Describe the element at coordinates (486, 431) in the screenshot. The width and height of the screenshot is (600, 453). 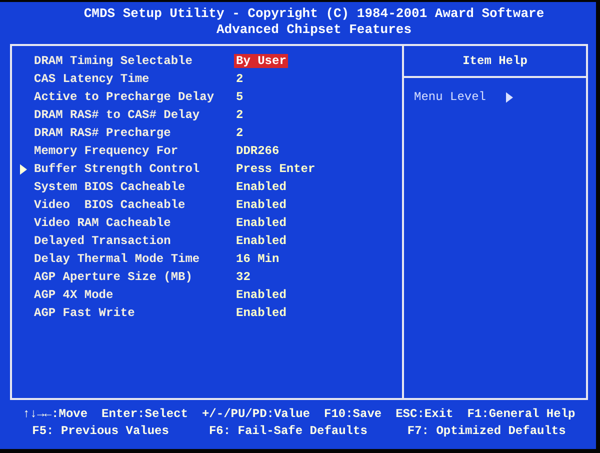
I see `key-hint: F7: Optimized Defaults` at that location.